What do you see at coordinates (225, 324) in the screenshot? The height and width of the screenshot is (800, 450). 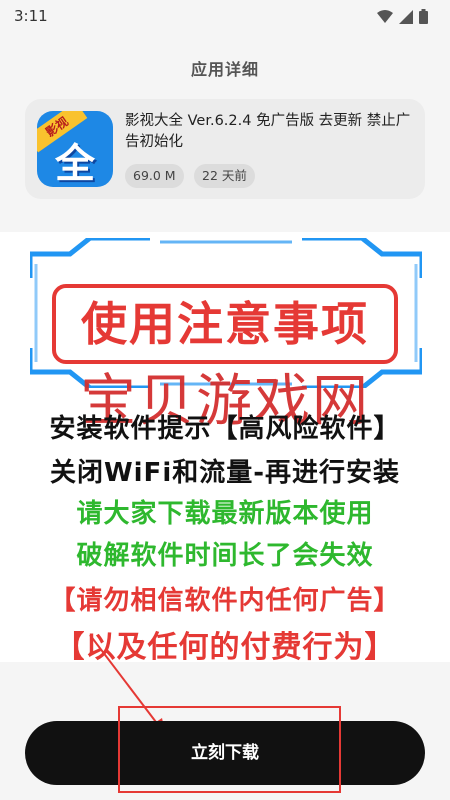 I see `notice-title: 使用注意事项` at bounding box center [225, 324].